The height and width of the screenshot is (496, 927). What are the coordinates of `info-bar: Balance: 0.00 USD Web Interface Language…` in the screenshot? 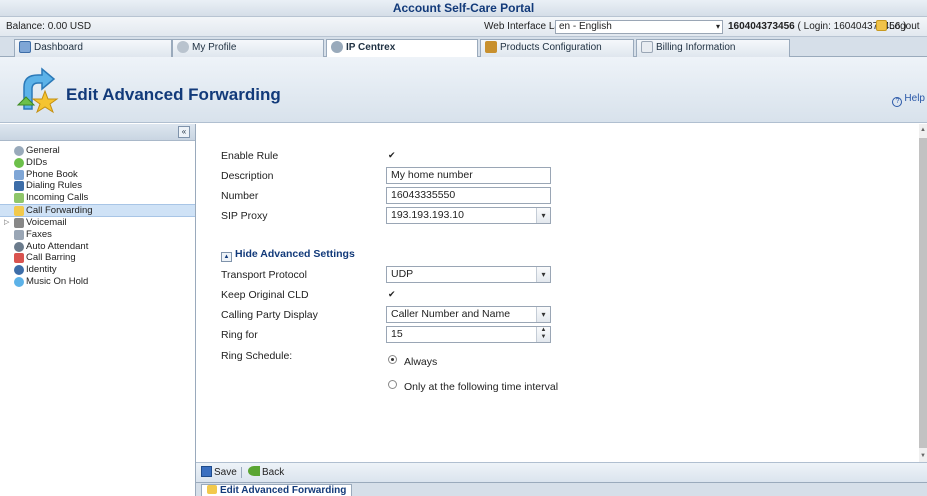 It's located at (463, 27).